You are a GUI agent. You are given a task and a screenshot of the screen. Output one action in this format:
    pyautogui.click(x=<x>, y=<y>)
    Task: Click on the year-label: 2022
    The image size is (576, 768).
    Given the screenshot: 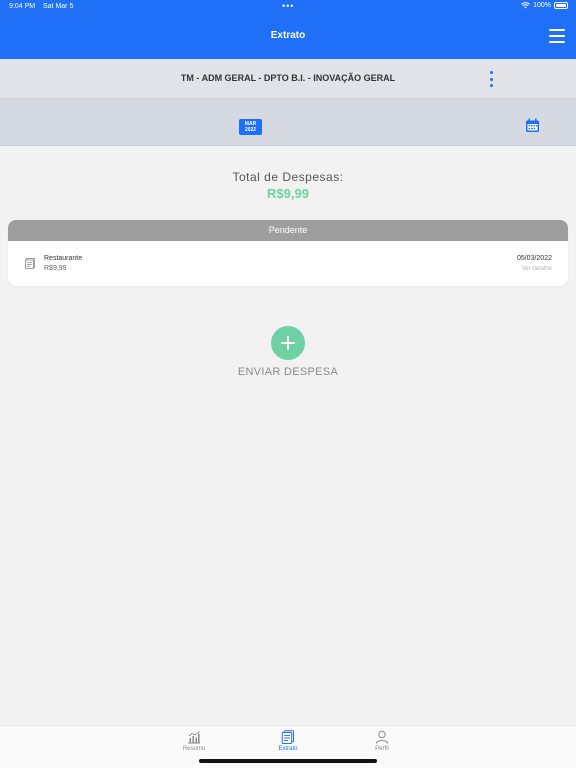 What is the action you would take?
    pyautogui.click(x=250, y=130)
    